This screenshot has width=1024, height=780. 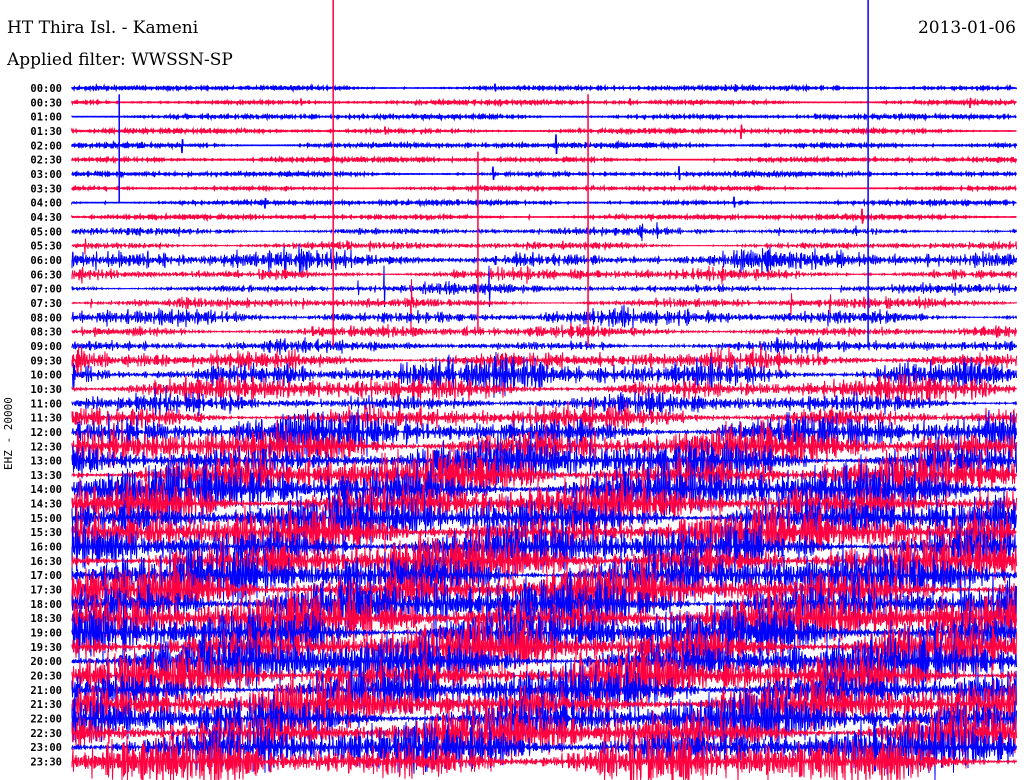 What do you see at coordinates (46, 146) in the screenshot?
I see `row-time-label: 02:00` at bounding box center [46, 146].